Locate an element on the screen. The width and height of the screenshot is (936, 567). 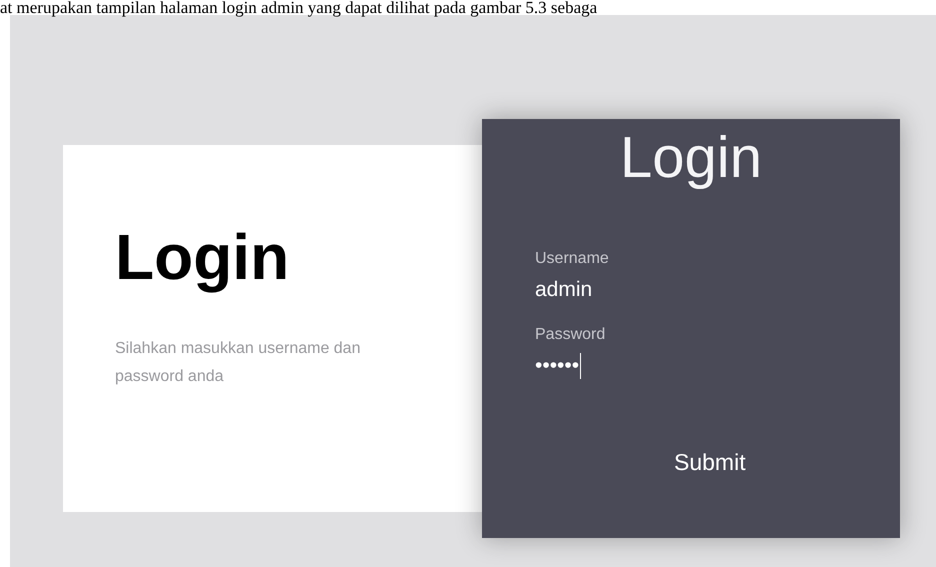
document-text: at merupakan tampilan halaman login admin yang dapat dilihat pada gambar 5.3 sebaga is located at coordinates (299, 7).